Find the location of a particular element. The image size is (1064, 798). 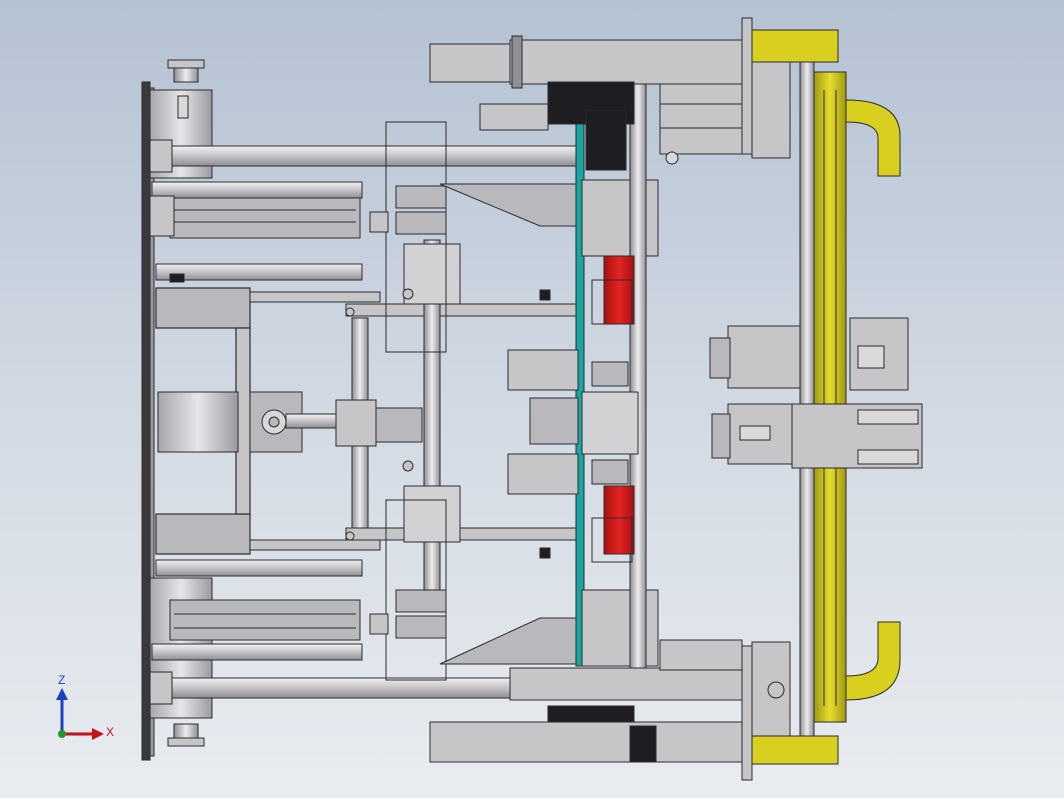

yellow-bottom-block is located at coordinates (795, 750).